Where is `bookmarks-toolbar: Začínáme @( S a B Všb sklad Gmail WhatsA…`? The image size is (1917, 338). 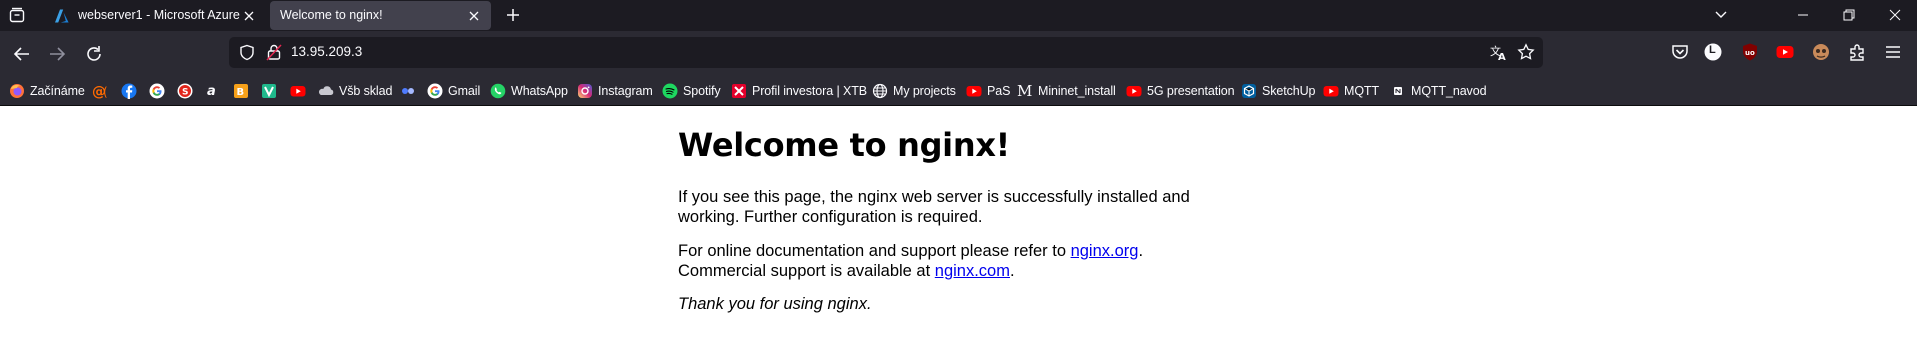
bookmarks-toolbar: Začínáme @( S a B Všb sklad Gmail WhatsA… is located at coordinates (958, 91).